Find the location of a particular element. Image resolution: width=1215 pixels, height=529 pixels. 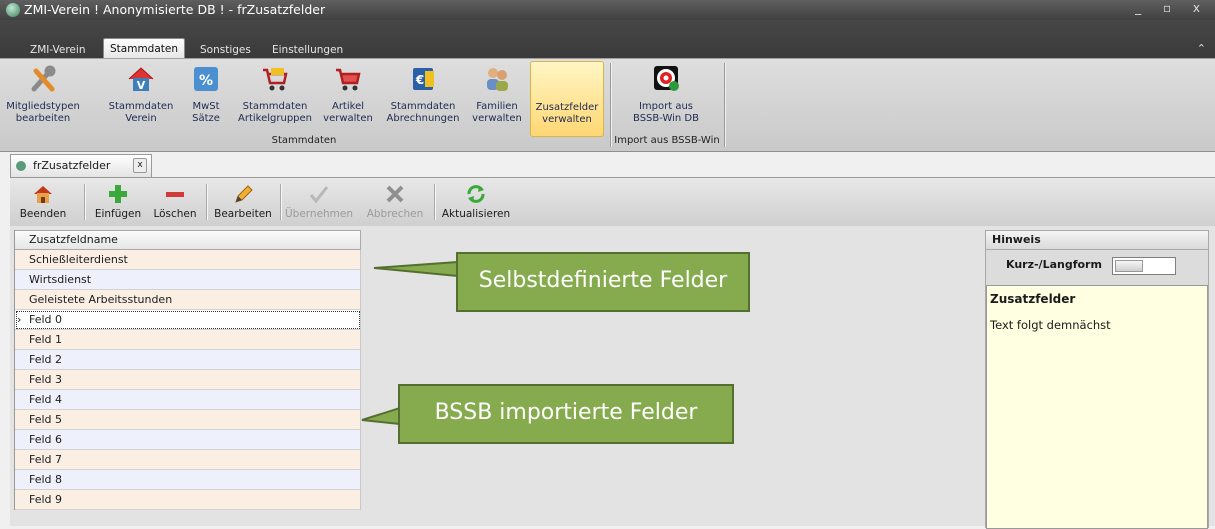

callout-text: BSSB importierte Felder is located at coordinates (566, 412).